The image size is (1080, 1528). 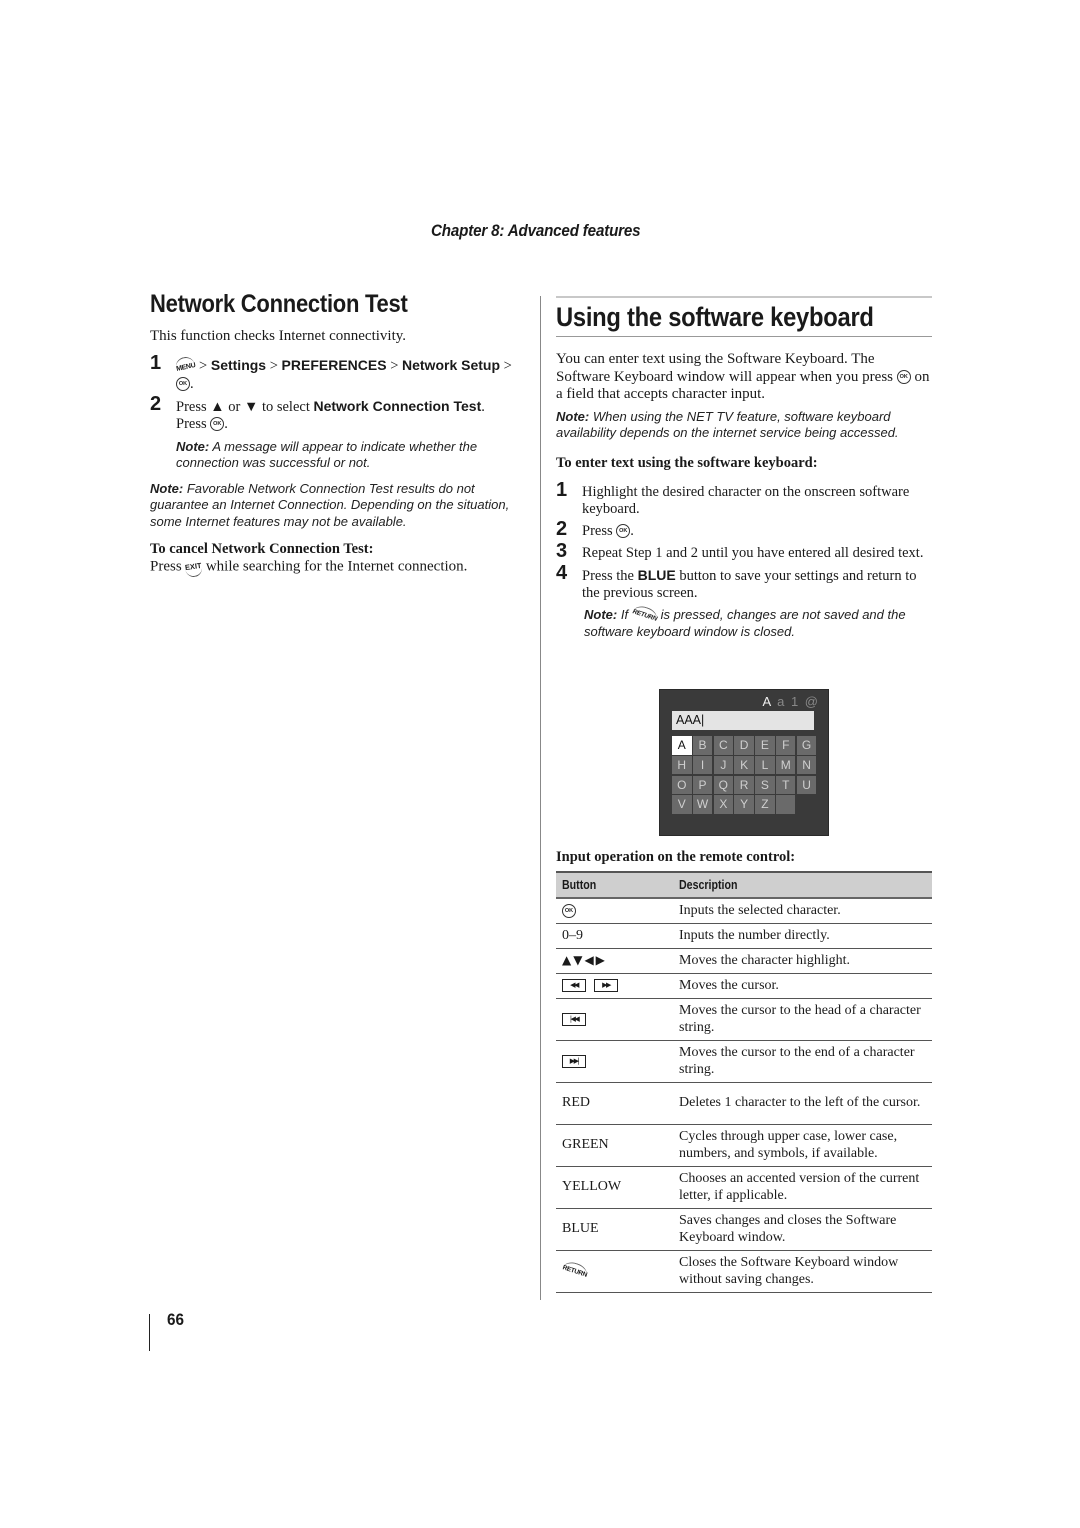 I want to click on keyboard-key-w: W, so click(x=702, y=804).